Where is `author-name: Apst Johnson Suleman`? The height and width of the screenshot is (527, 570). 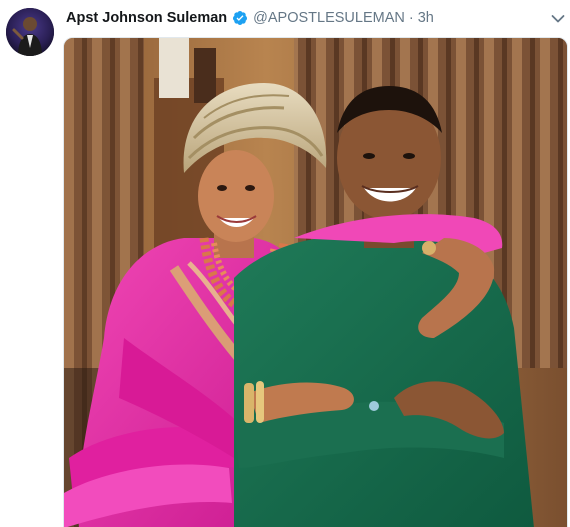 author-name: Apst Johnson Suleman is located at coordinates (146, 18).